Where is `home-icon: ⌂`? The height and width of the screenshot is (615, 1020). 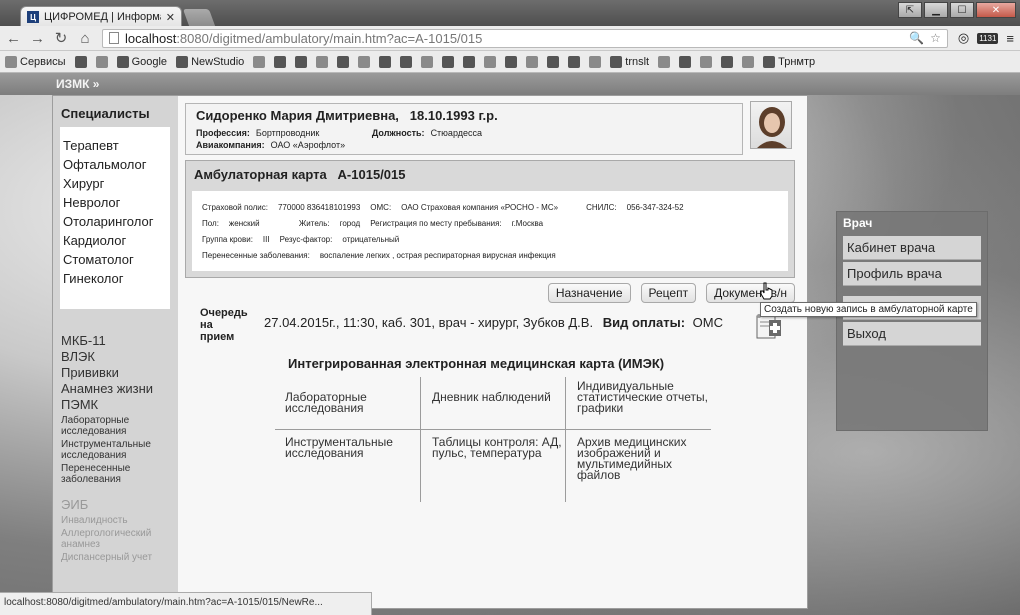
home-icon: ⌂ is located at coordinates (85, 38).